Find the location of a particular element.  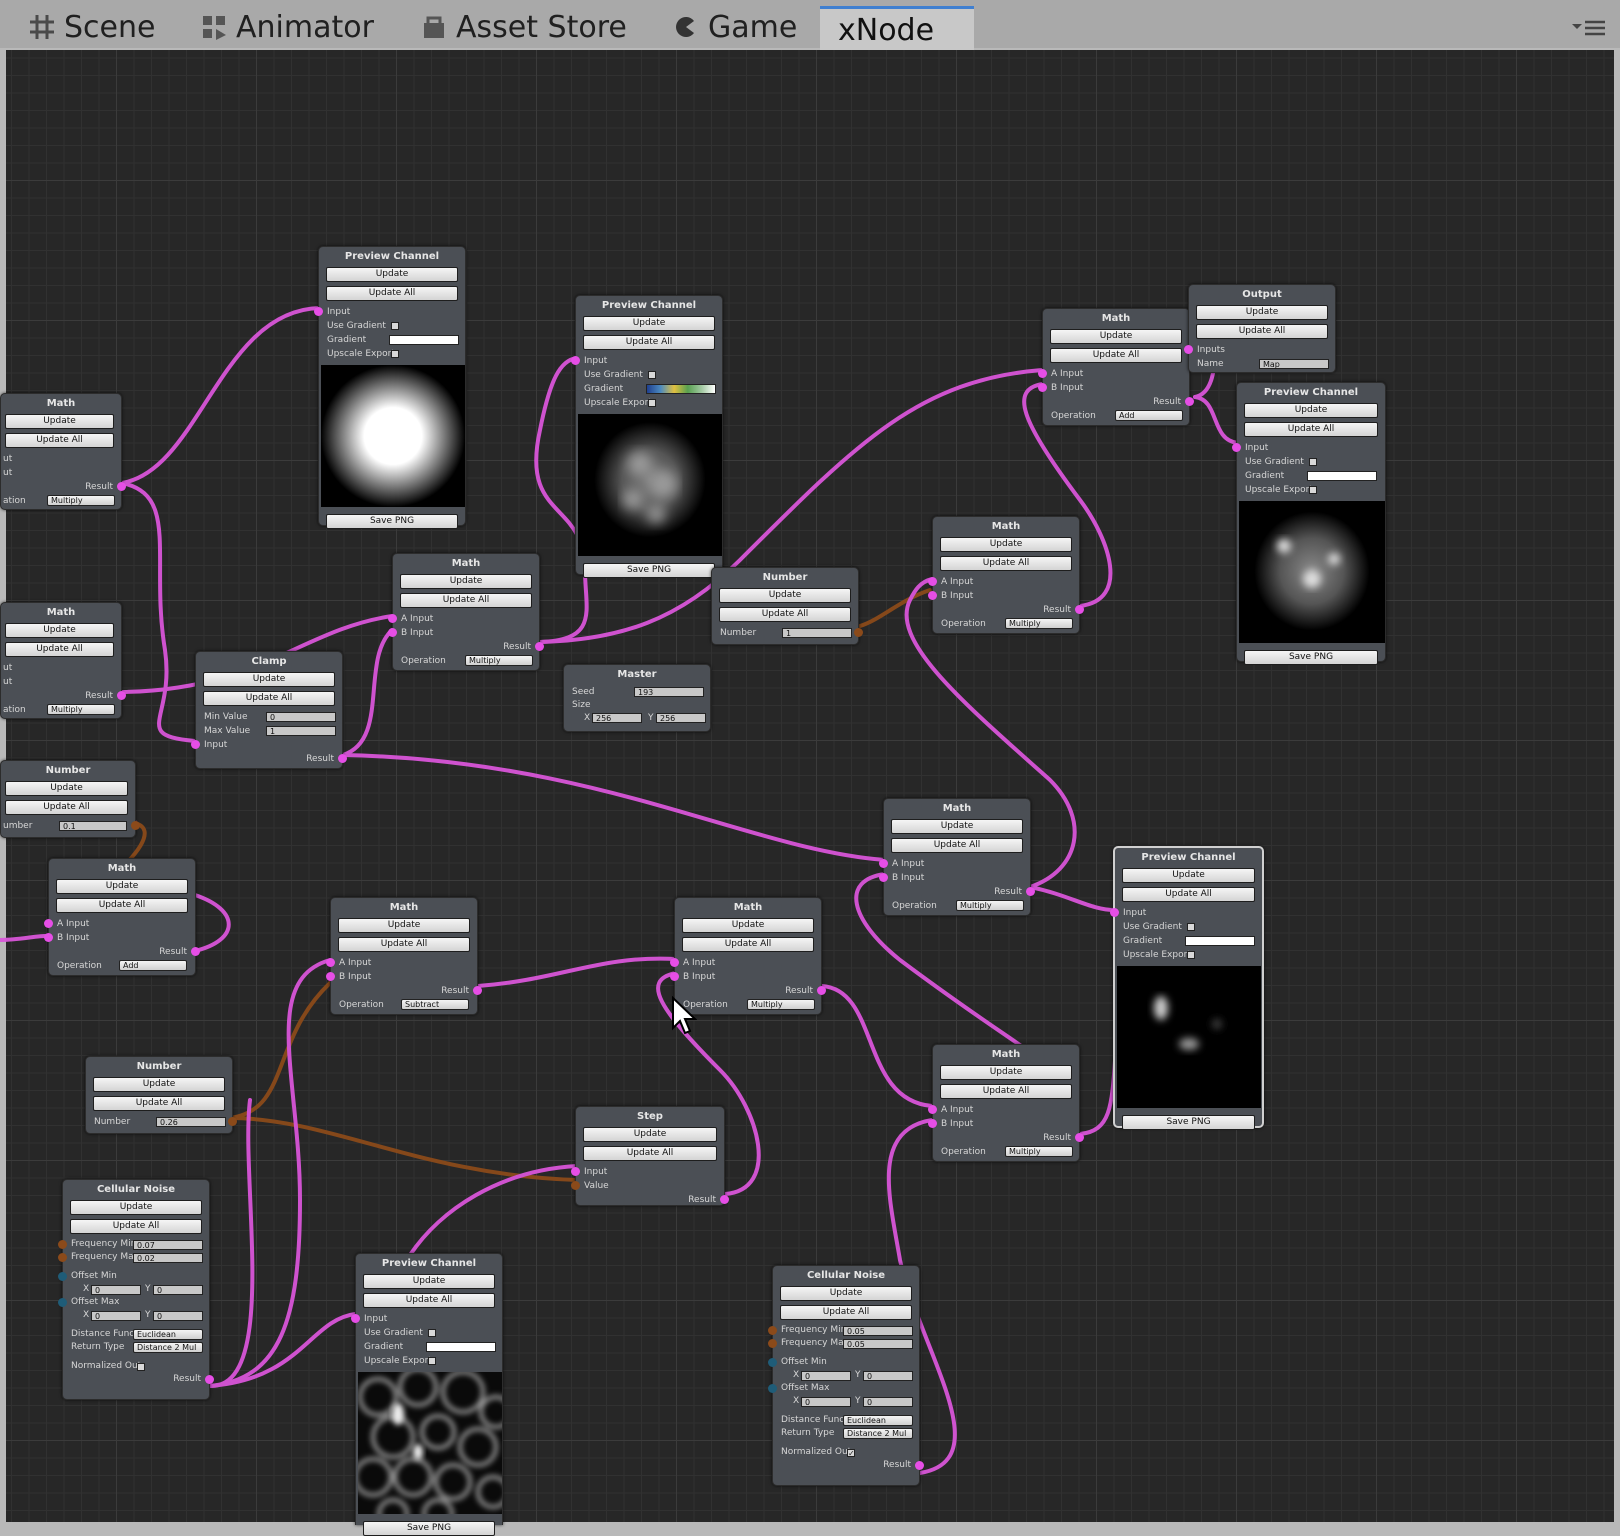

name-field: Map is located at coordinates (1294, 364).